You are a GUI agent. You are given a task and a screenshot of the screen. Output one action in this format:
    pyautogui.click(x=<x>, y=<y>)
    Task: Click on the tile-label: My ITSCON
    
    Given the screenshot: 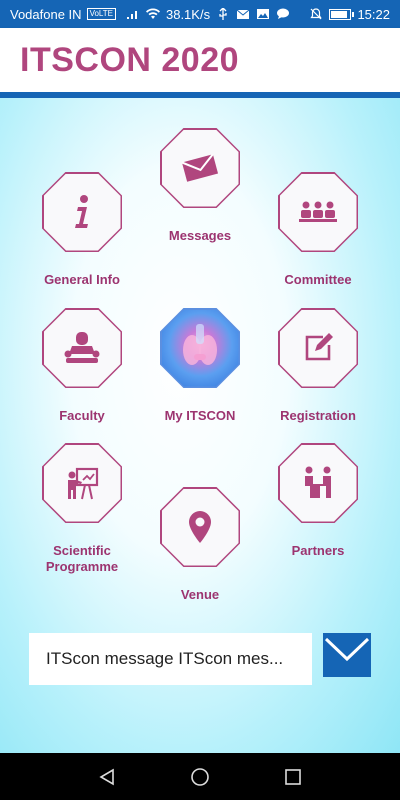 What is the action you would take?
    pyautogui.click(x=200, y=415)
    